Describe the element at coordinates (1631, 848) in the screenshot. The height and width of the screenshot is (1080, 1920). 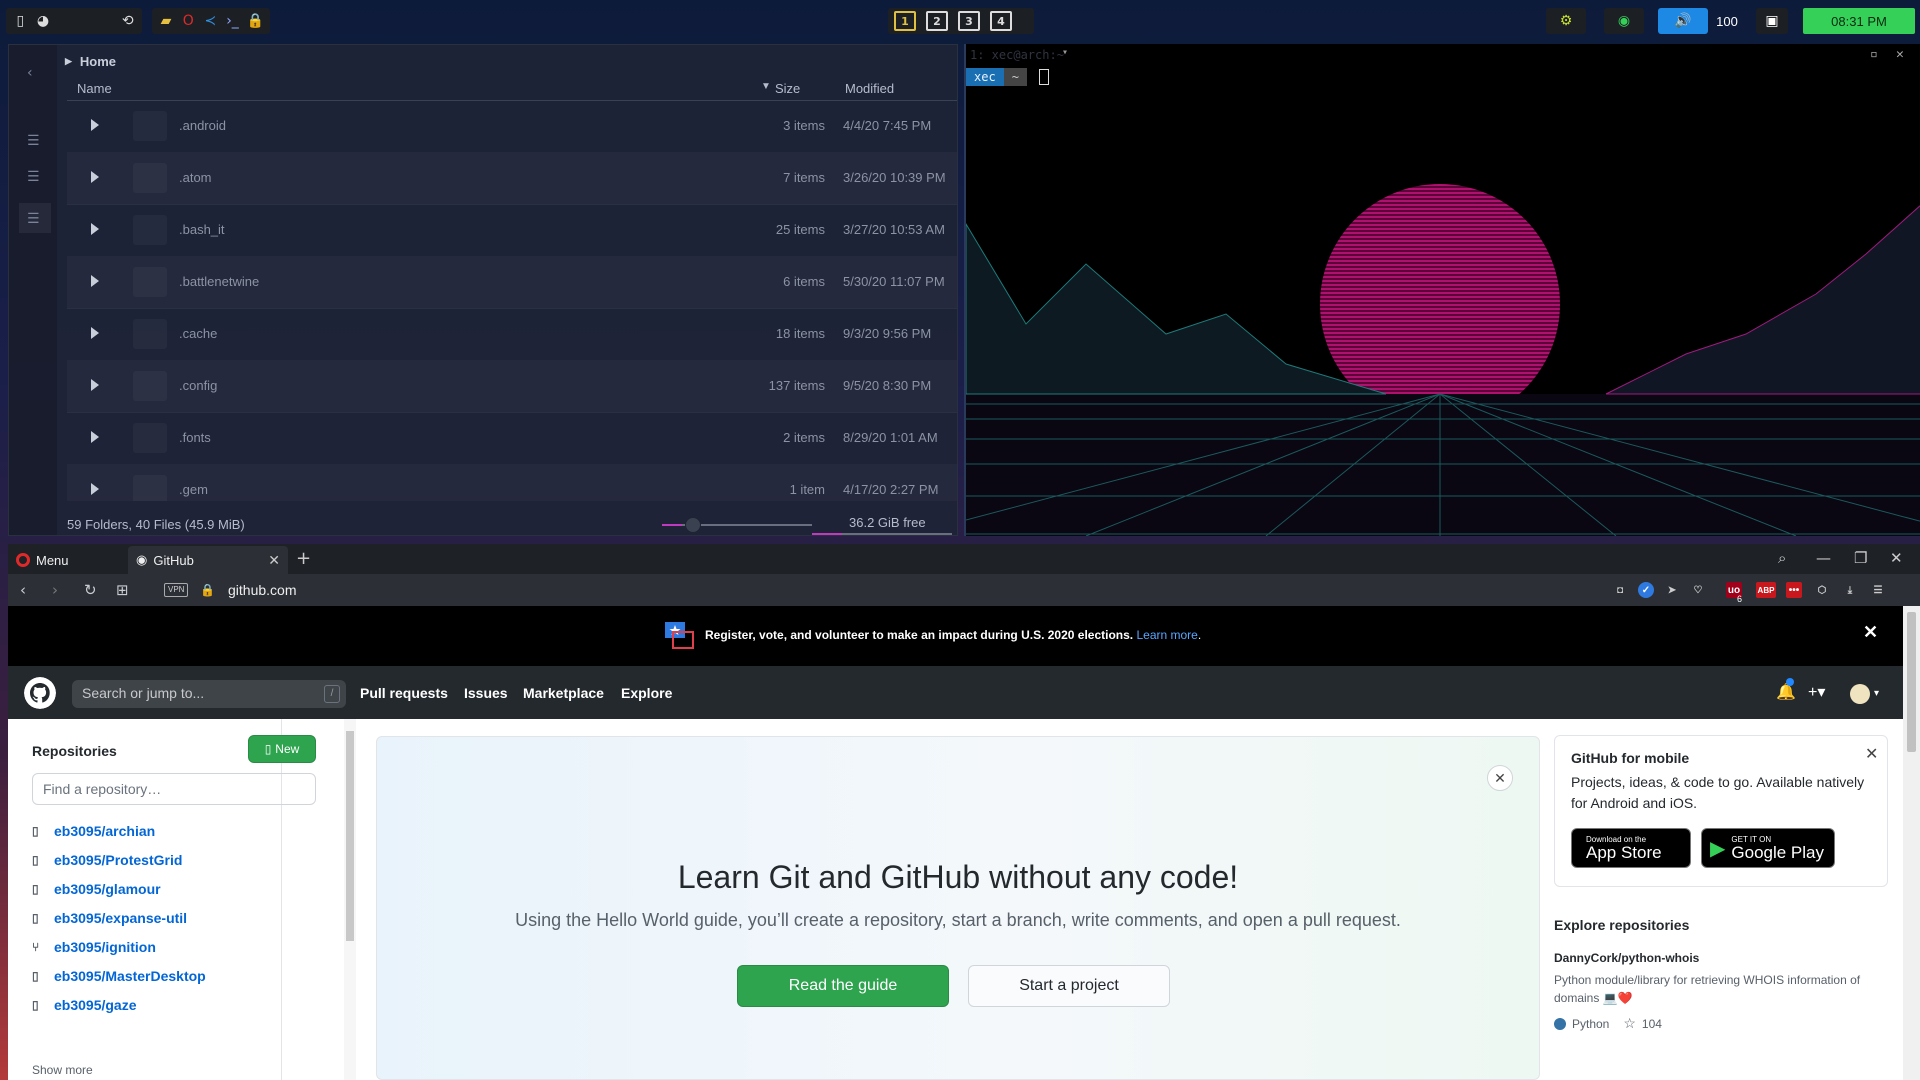
I see `app-store-button: Download on the App Store` at that location.